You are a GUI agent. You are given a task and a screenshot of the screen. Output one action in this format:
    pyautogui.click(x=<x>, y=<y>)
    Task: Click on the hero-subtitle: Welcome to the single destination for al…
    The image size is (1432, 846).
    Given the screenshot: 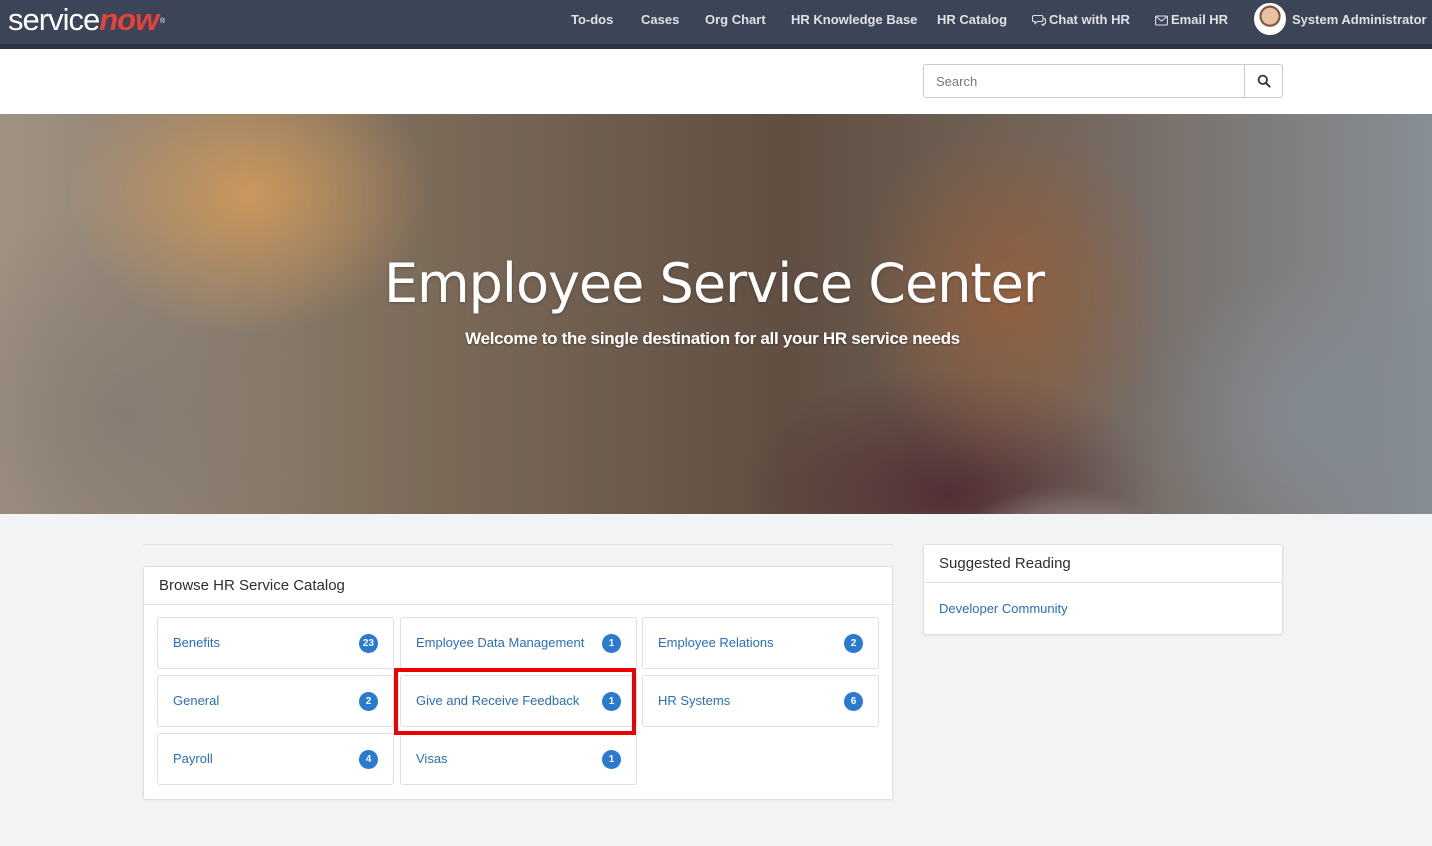 What is the action you would take?
    pyautogui.click(x=712, y=338)
    